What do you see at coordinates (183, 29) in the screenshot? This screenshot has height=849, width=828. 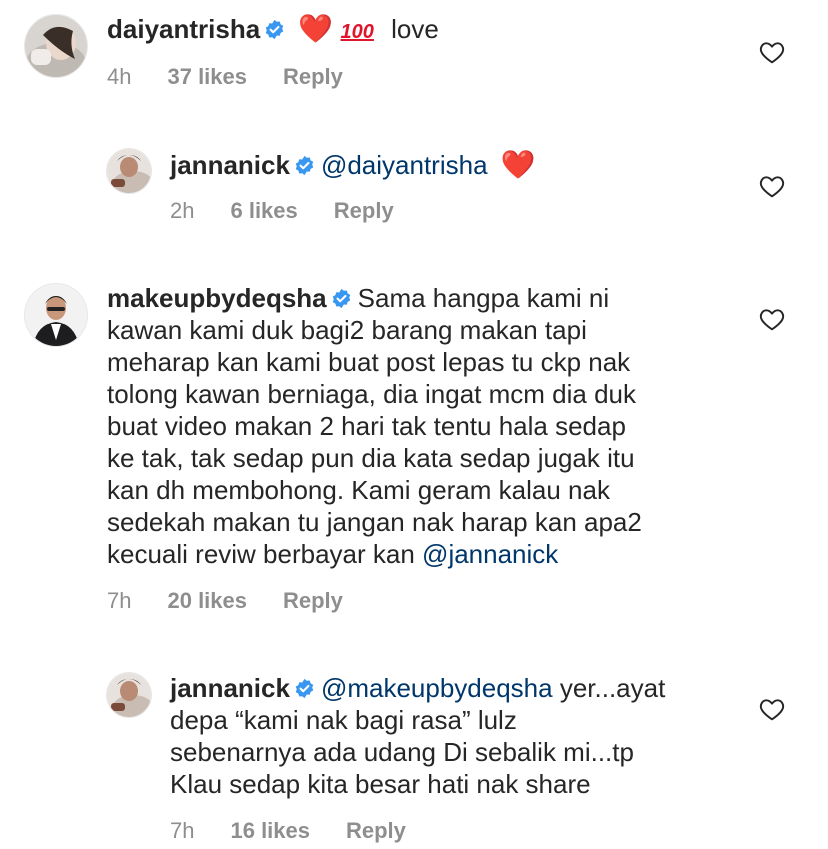 I see `username: daiyantrisha` at bounding box center [183, 29].